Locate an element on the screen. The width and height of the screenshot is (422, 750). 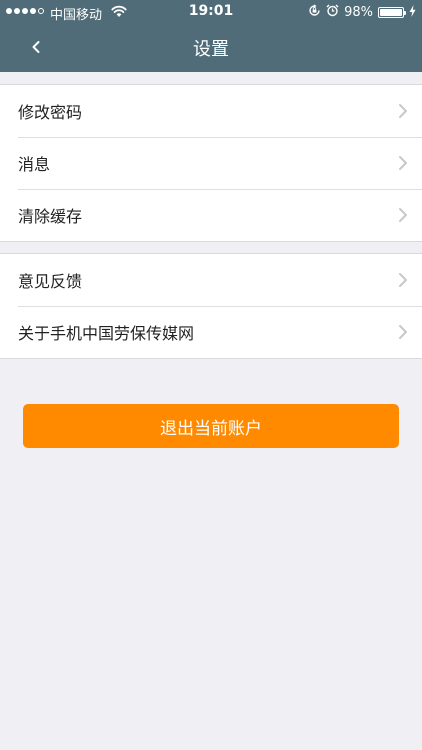
settings-item-messages: 消息 is located at coordinates (211, 163).